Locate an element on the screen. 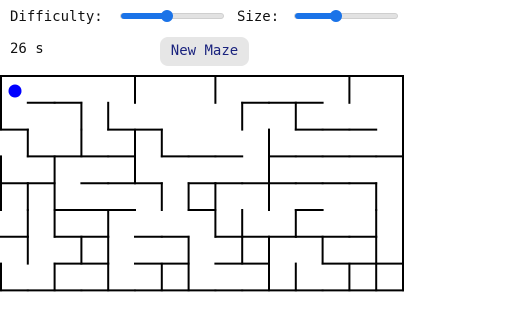 Image resolution: width=512 pixels, height=320 pixels. difficulty-slider is located at coordinates (172, 16).